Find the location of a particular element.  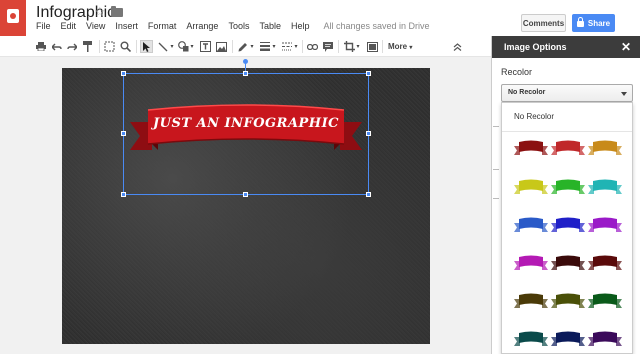

share-button: Share is located at coordinates (593, 23).